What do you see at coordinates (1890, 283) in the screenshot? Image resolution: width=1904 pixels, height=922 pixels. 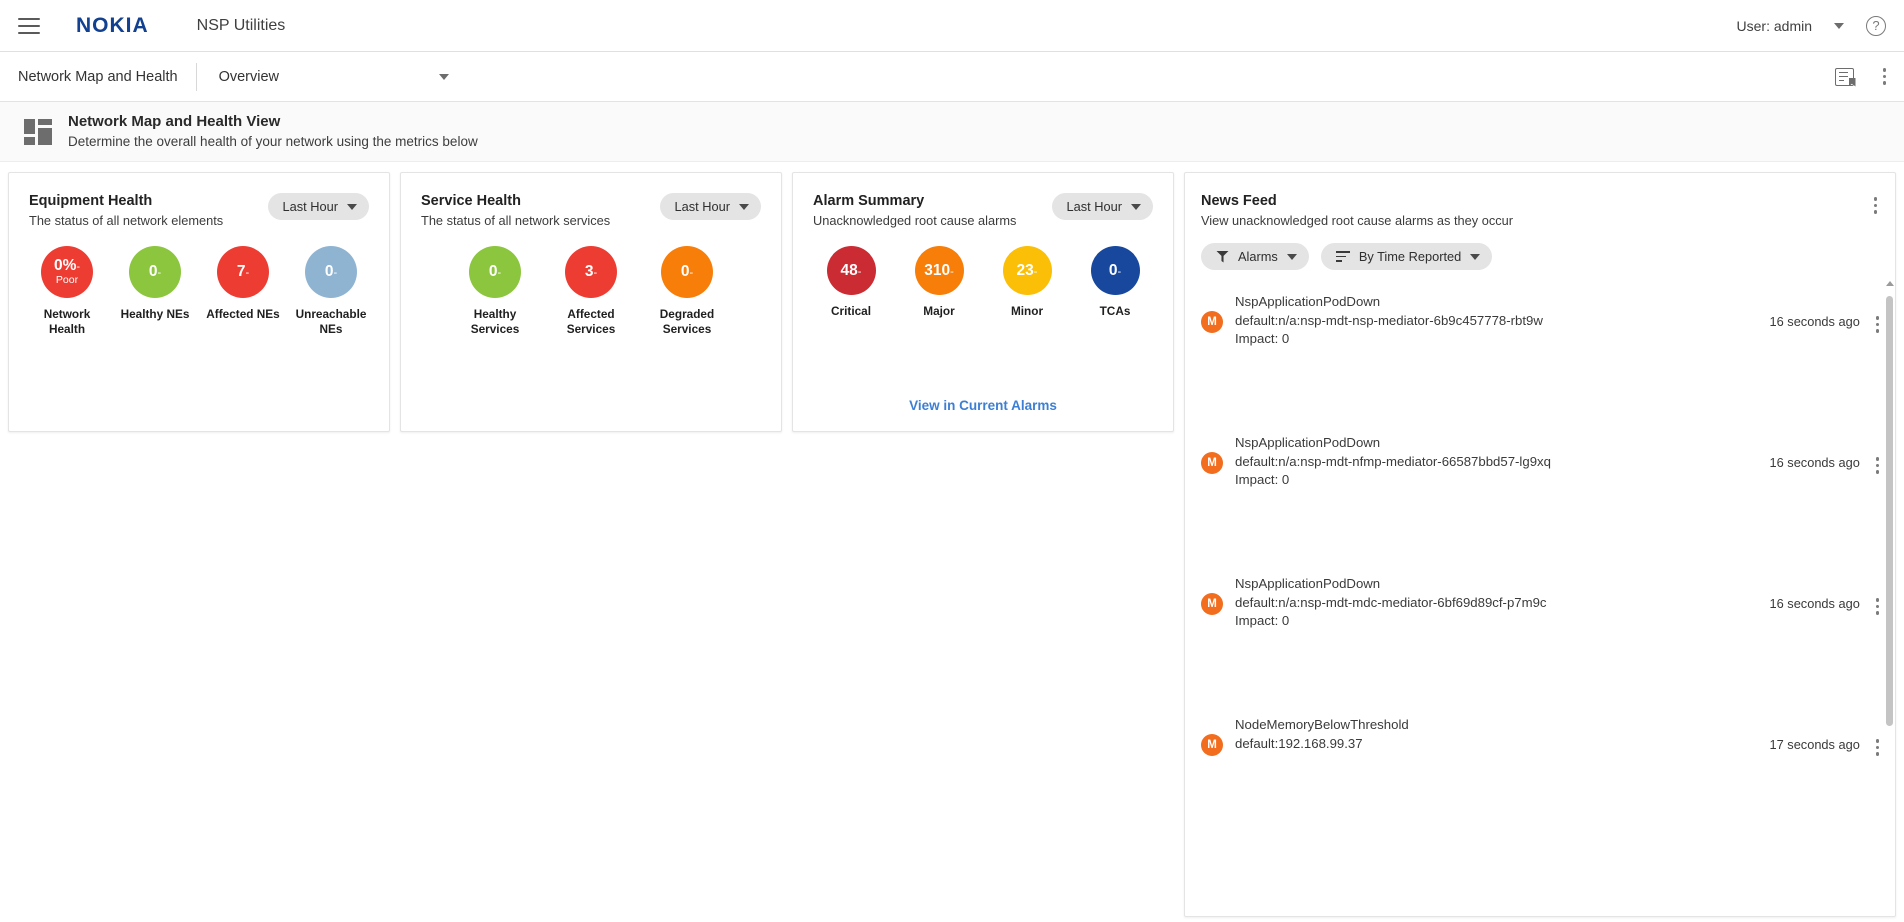 I see `scroll-up-arrow-icon` at bounding box center [1890, 283].